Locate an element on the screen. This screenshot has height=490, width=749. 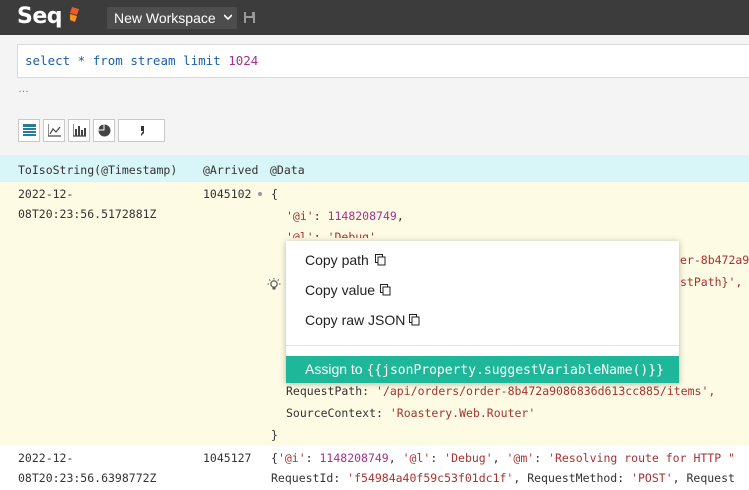
copy-path-label: Copy path is located at coordinates (337, 260).